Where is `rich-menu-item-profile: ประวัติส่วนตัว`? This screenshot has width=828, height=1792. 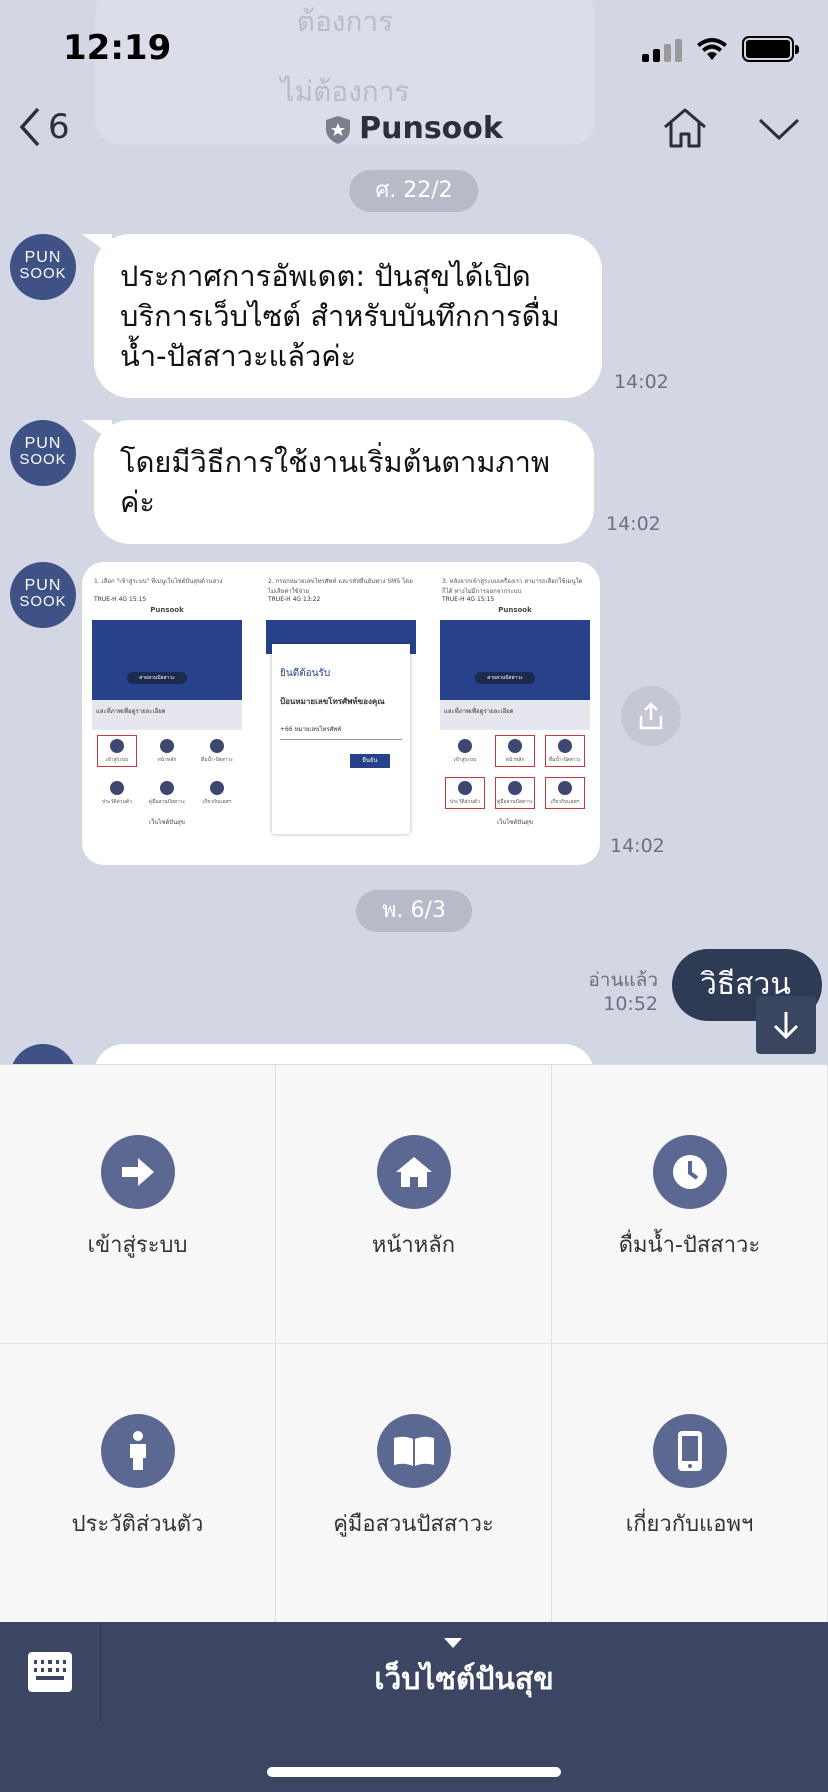 rich-menu-item-profile: ประวัติส่วนตัว is located at coordinates (138, 1483).